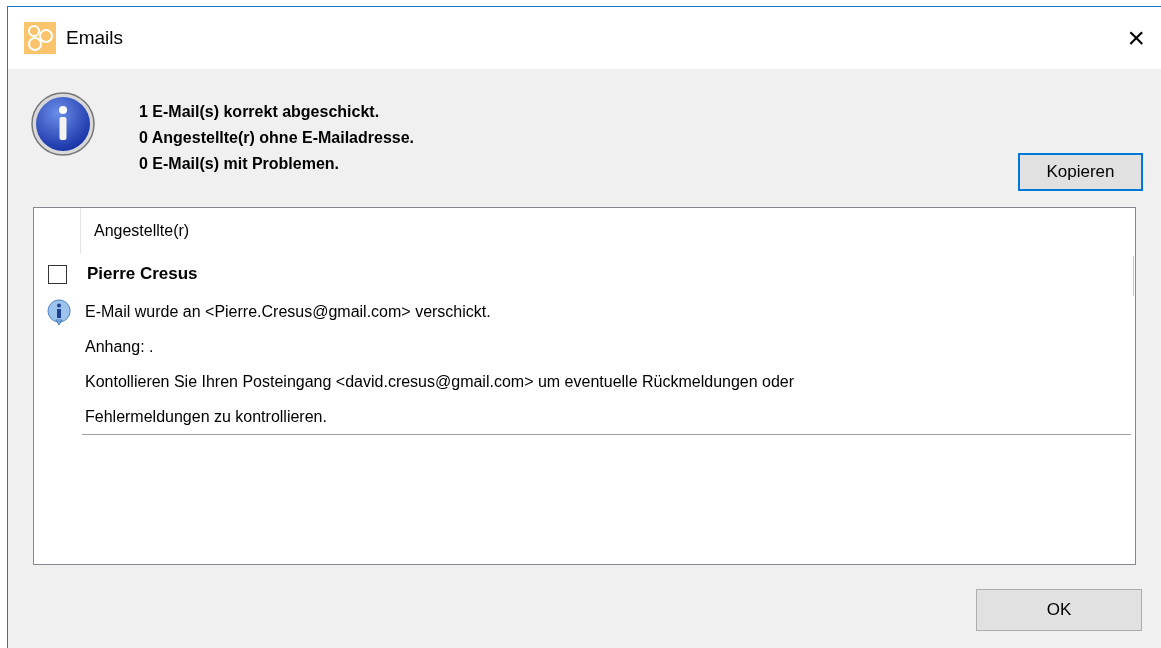 The width and height of the screenshot is (1161, 648). Describe the element at coordinates (1059, 610) in the screenshot. I see `ok-button: OK` at that location.